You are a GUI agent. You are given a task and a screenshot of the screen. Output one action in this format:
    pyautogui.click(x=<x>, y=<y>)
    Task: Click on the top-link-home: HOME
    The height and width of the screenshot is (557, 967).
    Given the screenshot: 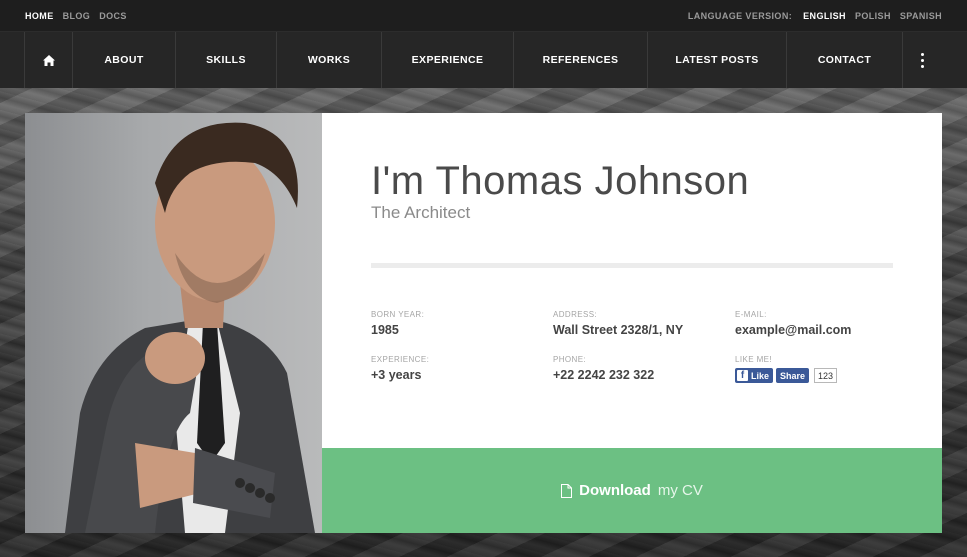 What is the action you would take?
    pyautogui.click(x=39, y=16)
    